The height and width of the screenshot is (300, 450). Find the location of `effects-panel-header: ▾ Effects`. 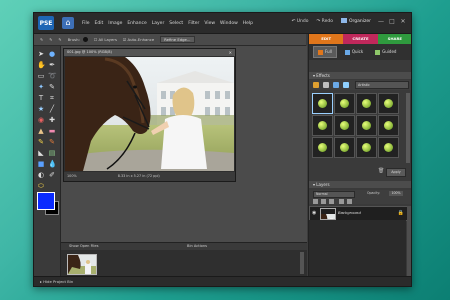

effects-panel-header: ▾ Effects is located at coordinates (360, 75).